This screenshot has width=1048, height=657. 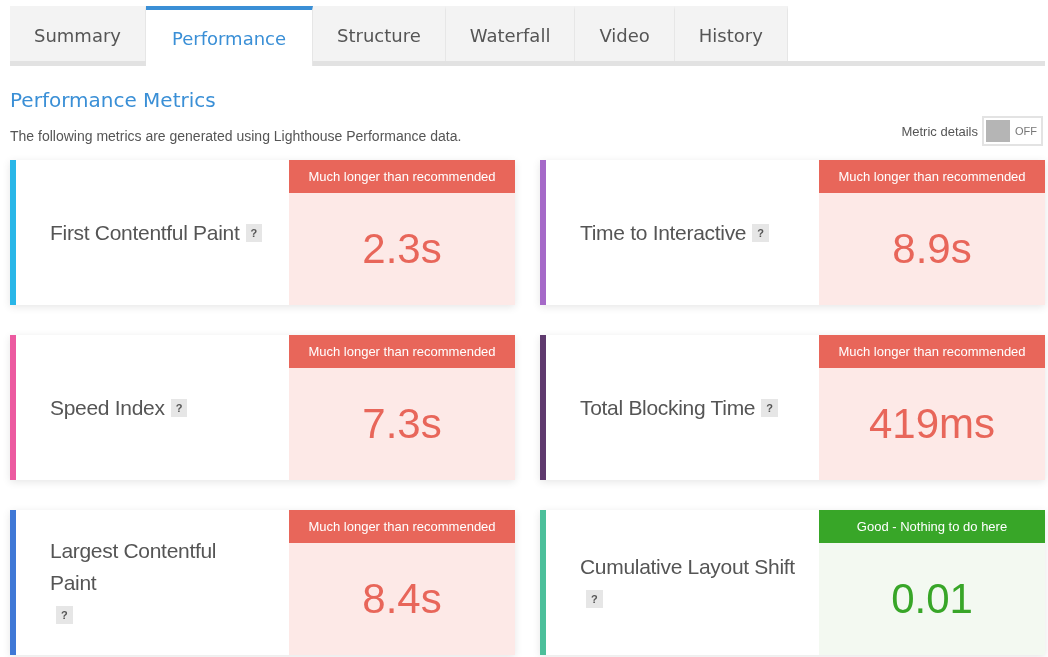 I want to click on tab: History, so click(x=731, y=33).